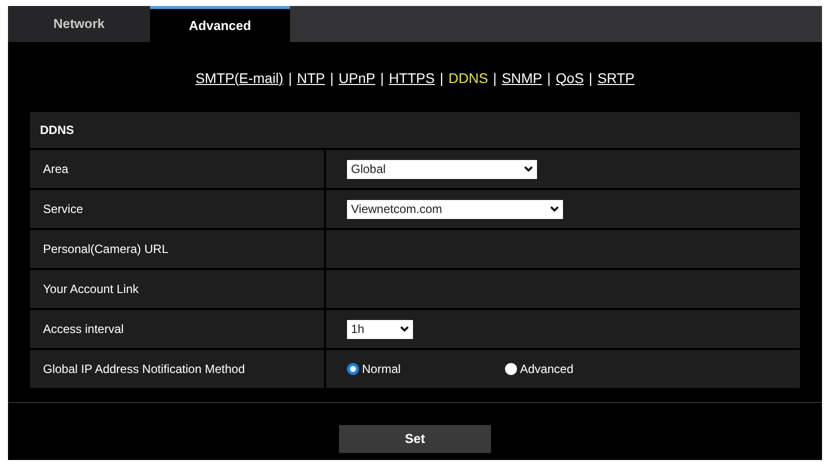 The width and height of the screenshot is (832, 465). What do you see at coordinates (426, 369) in the screenshot?
I see `radio-option: Normal` at bounding box center [426, 369].